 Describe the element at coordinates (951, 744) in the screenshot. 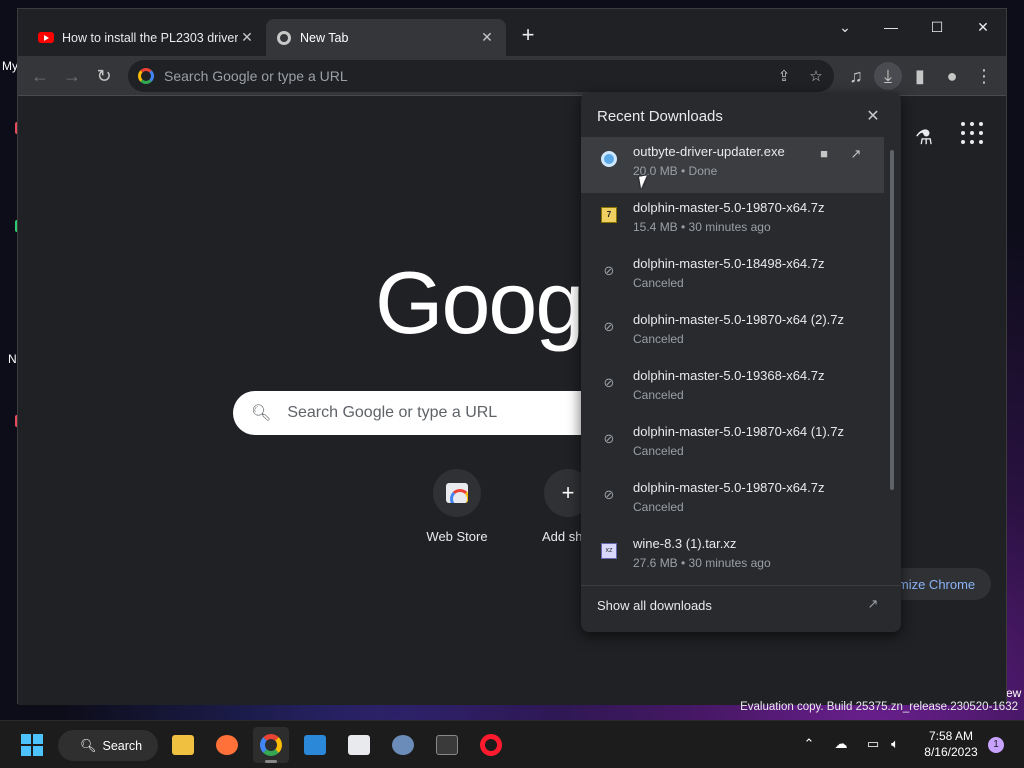

I see `clock: 7:58 AM 8/16/2023` at that location.